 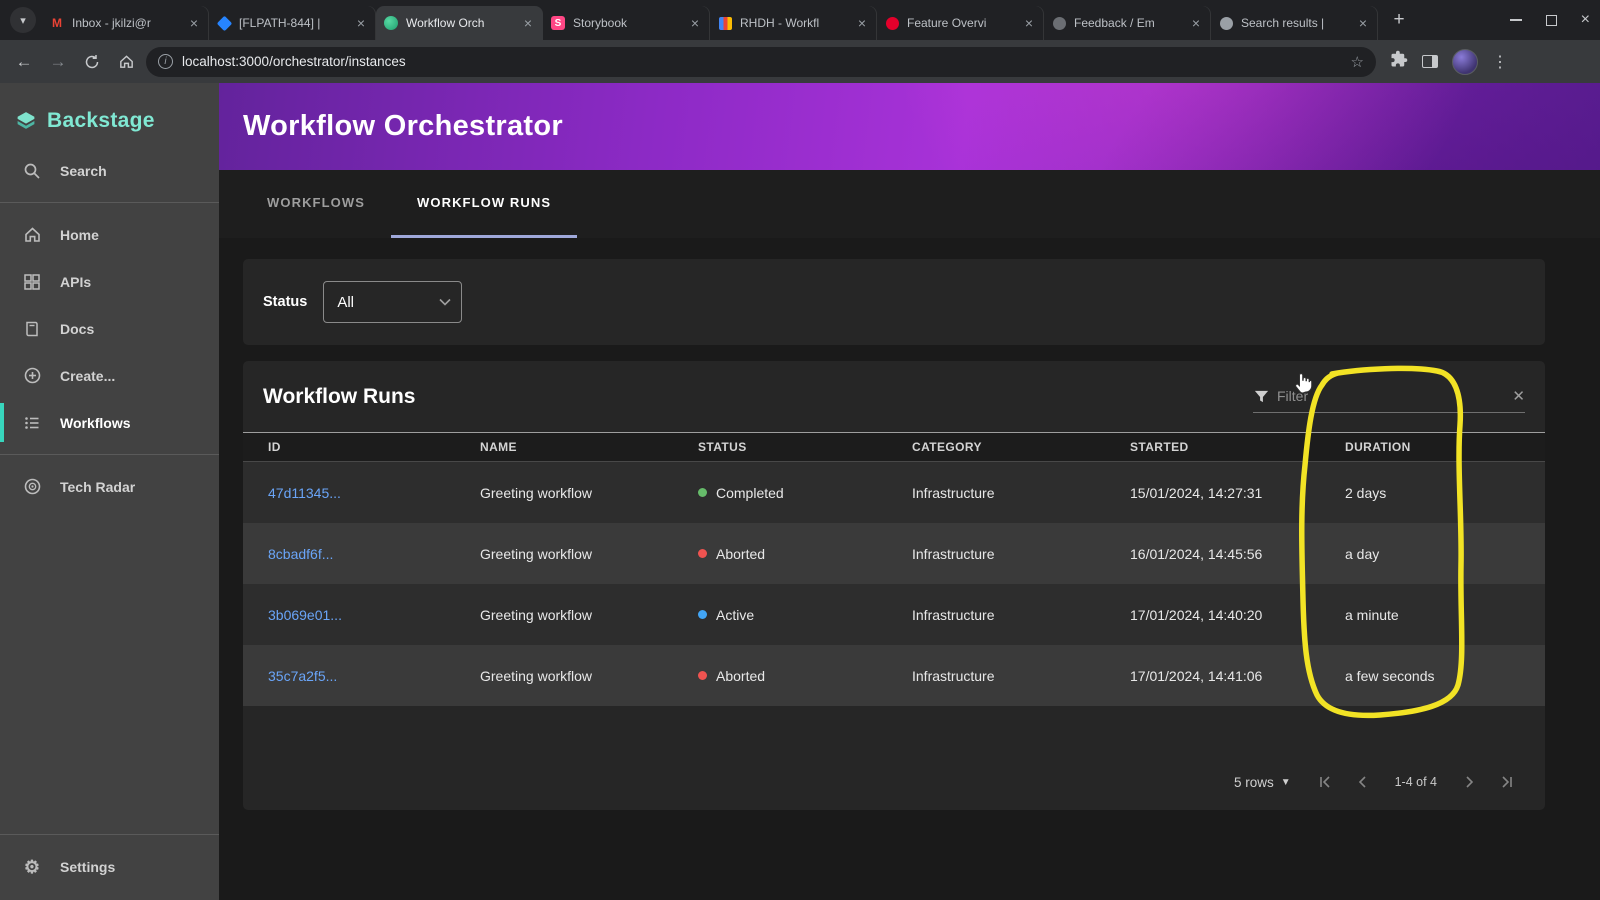 What do you see at coordinates (1127, 23) in the screenshot?
I see `browser-tab-feedback: Feedback / Em ×` at bounding box center [1127, 23].